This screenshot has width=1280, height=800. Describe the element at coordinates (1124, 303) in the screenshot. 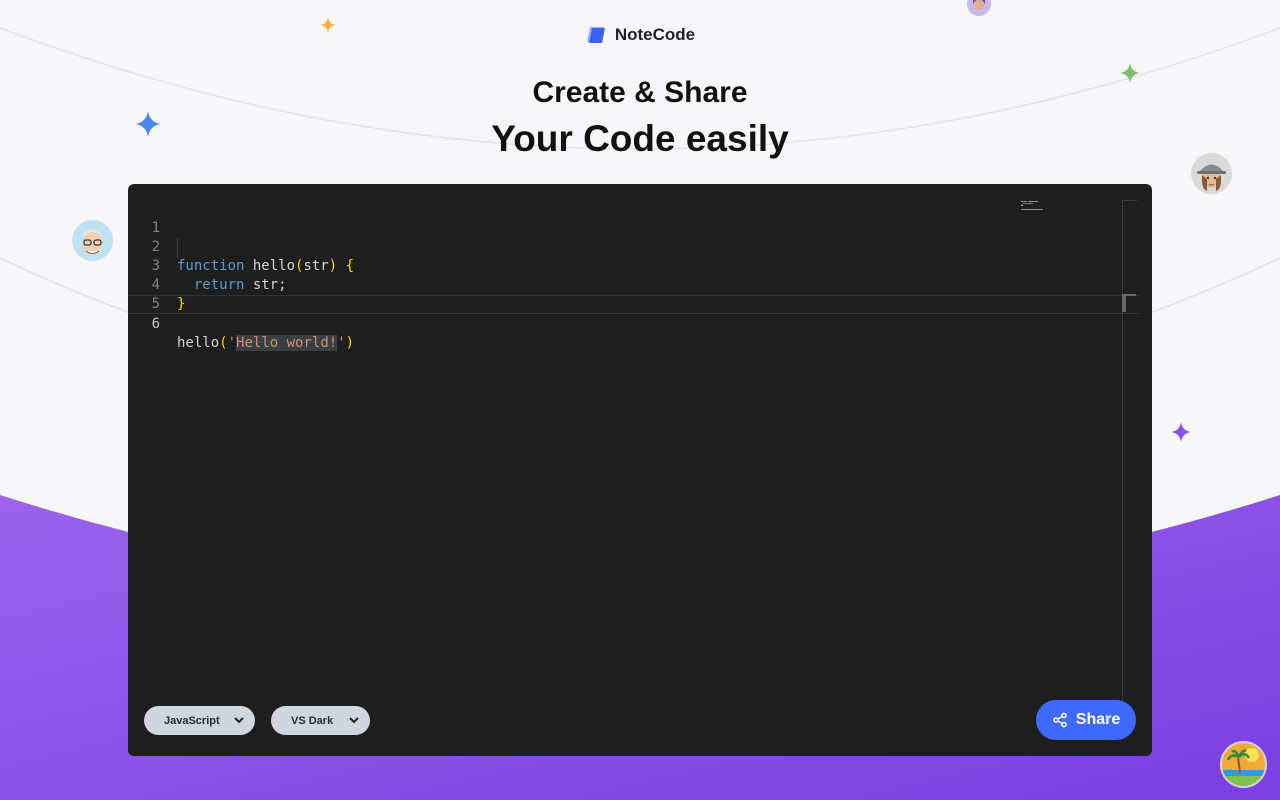

I see `scrollbar-cursor-marker` at that location.